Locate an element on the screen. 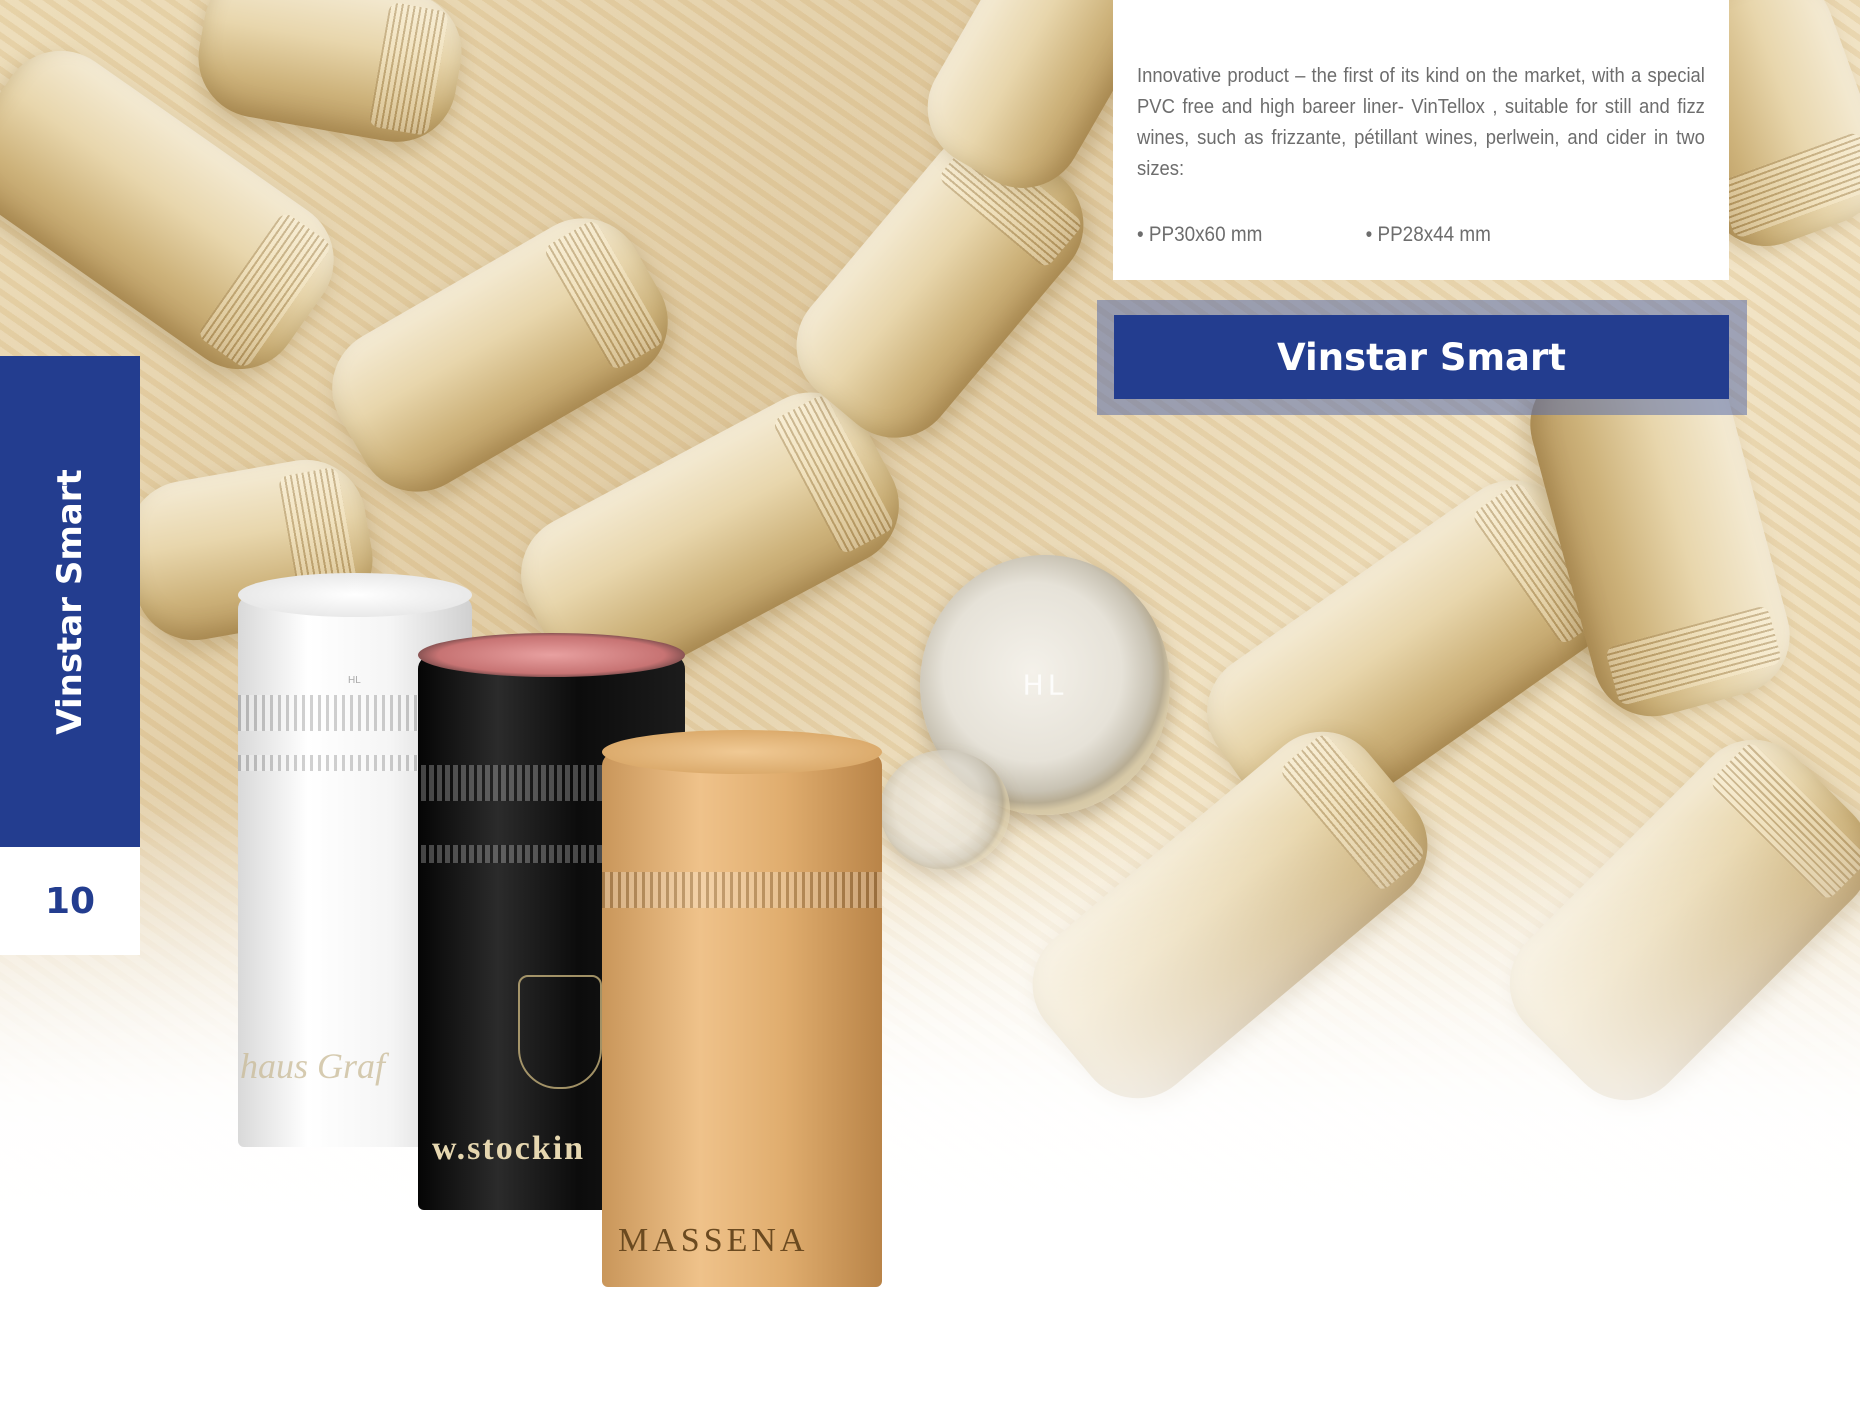 Image resolution: width=1860 pixels, height=1406 pixels. capsule-print: MASSENA is located at coordinates (713, 1240).